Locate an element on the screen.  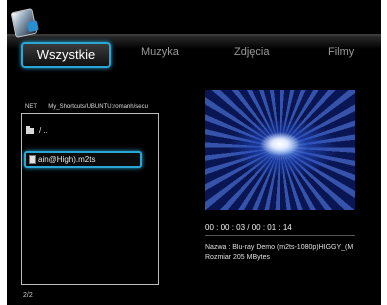
path-net: NET is located at coordinates (31, 107).